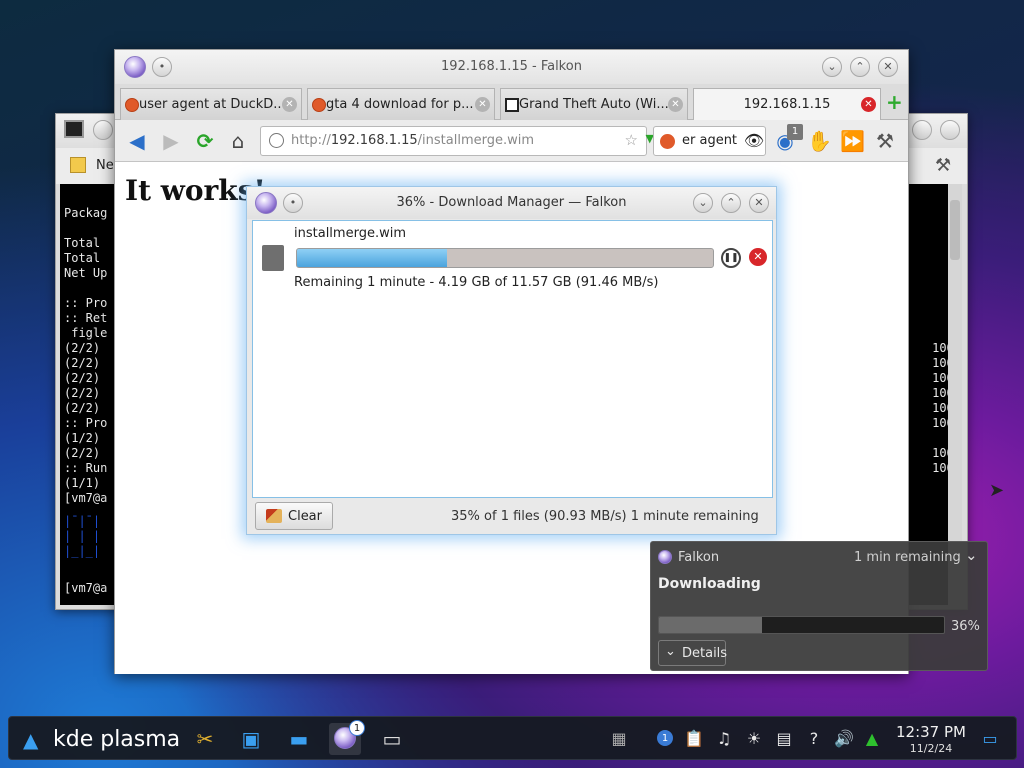 The height and width of the screenshot is (768, 1024). I want to click on url-scheme: http://, so click(311, 140).